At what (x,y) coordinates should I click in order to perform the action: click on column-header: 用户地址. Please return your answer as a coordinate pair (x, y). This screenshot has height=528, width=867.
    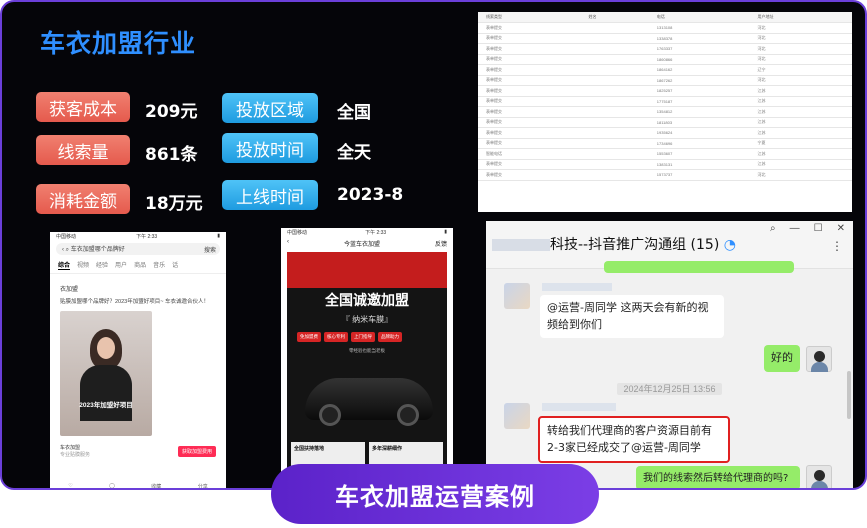
    Looking at the image, I should click on (800, 17).